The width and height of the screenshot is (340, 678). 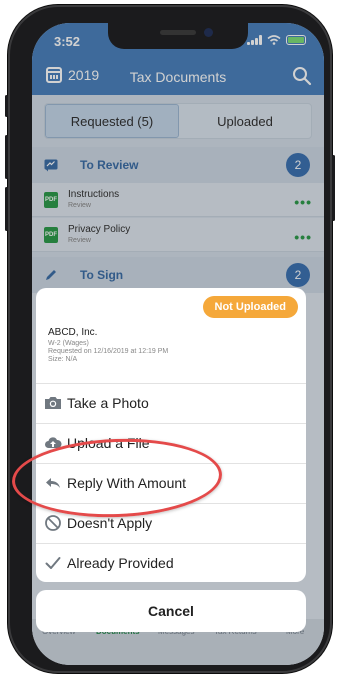 I want to click on volume-up-button, so click(x=6, y=157).